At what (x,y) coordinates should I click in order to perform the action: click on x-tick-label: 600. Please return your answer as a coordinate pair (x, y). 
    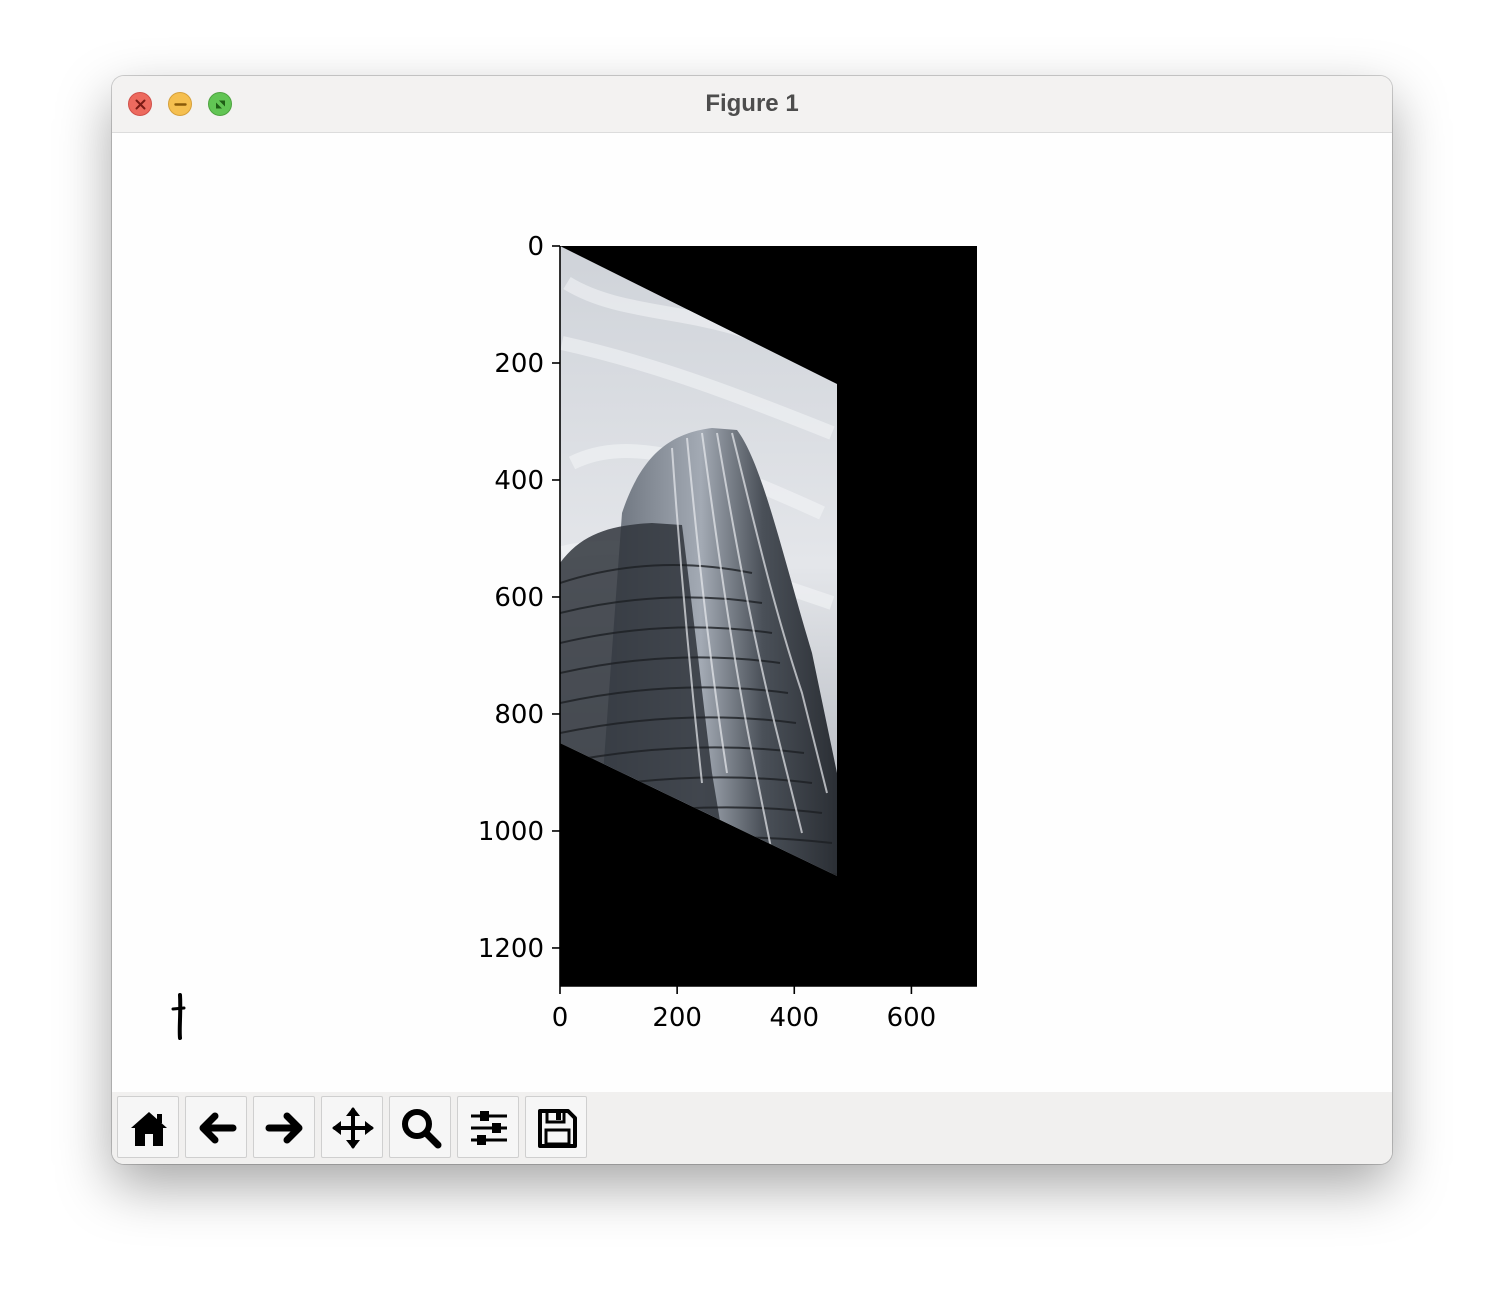
    Looking at the image, I should click on (912, 1018).